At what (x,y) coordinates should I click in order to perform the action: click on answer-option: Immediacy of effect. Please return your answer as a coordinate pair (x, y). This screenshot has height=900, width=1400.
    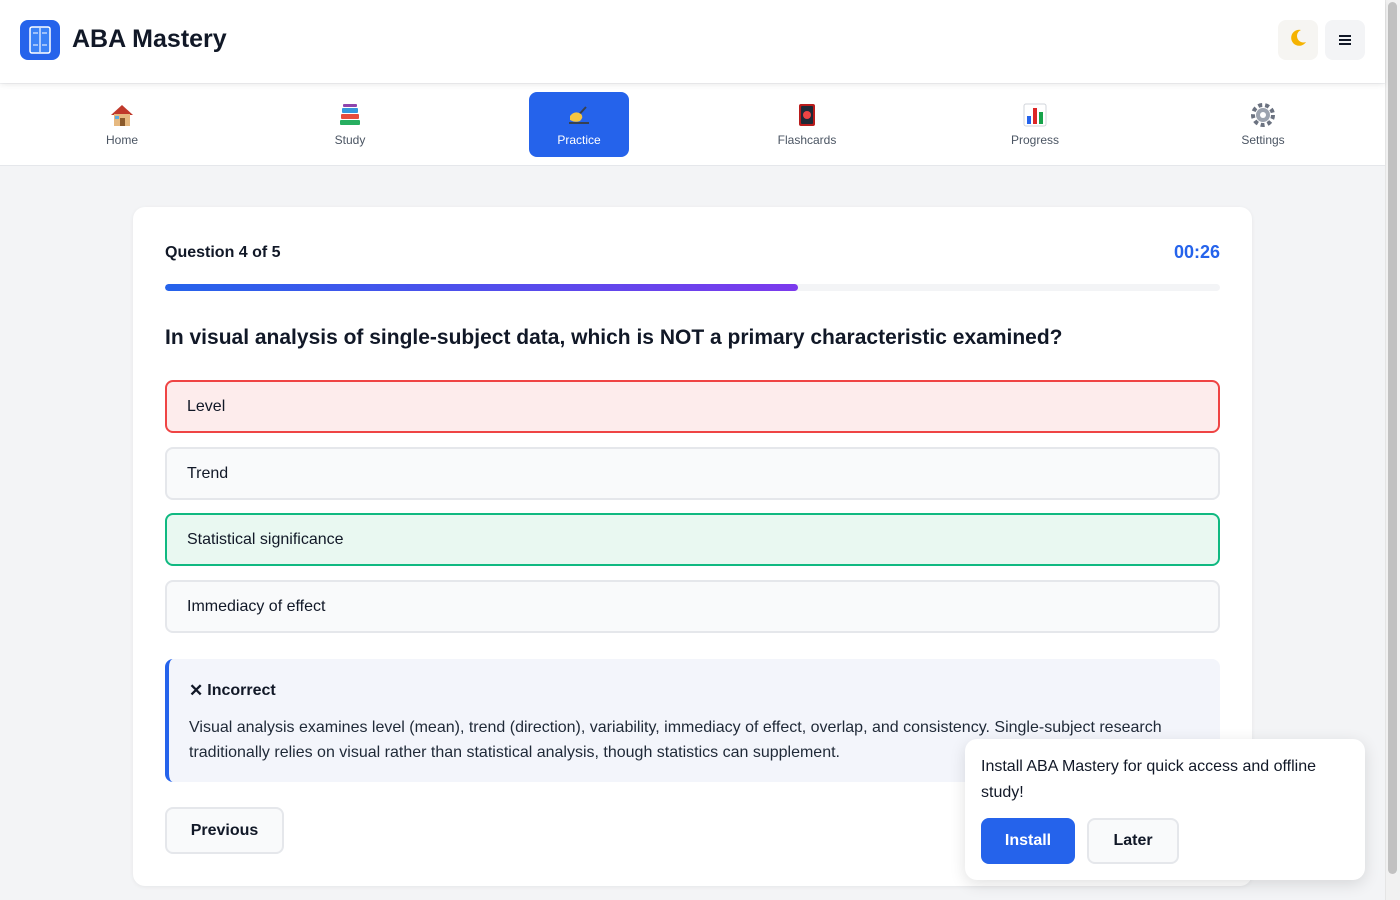
    Looking at the image, I should click on (692, 606).